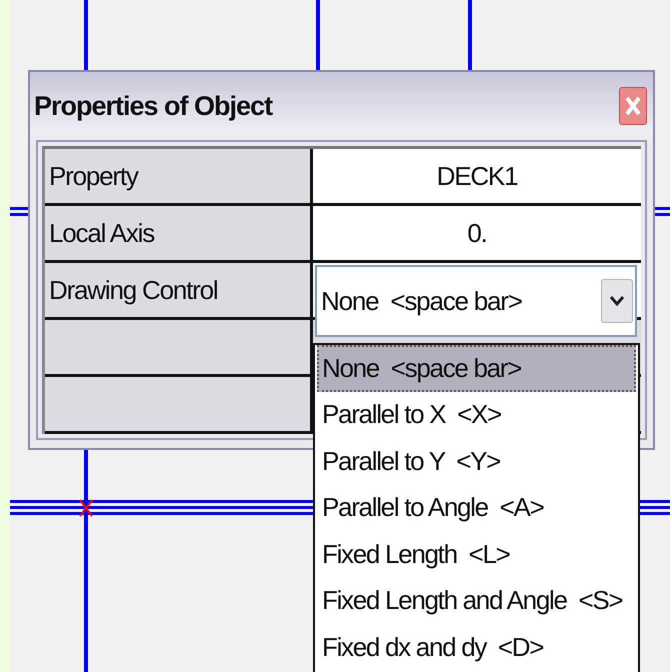 The width and height of the screenshot is (670, 672). I want to click on dropdown-option: Parallel to Y <Y>, so click(476, 461).